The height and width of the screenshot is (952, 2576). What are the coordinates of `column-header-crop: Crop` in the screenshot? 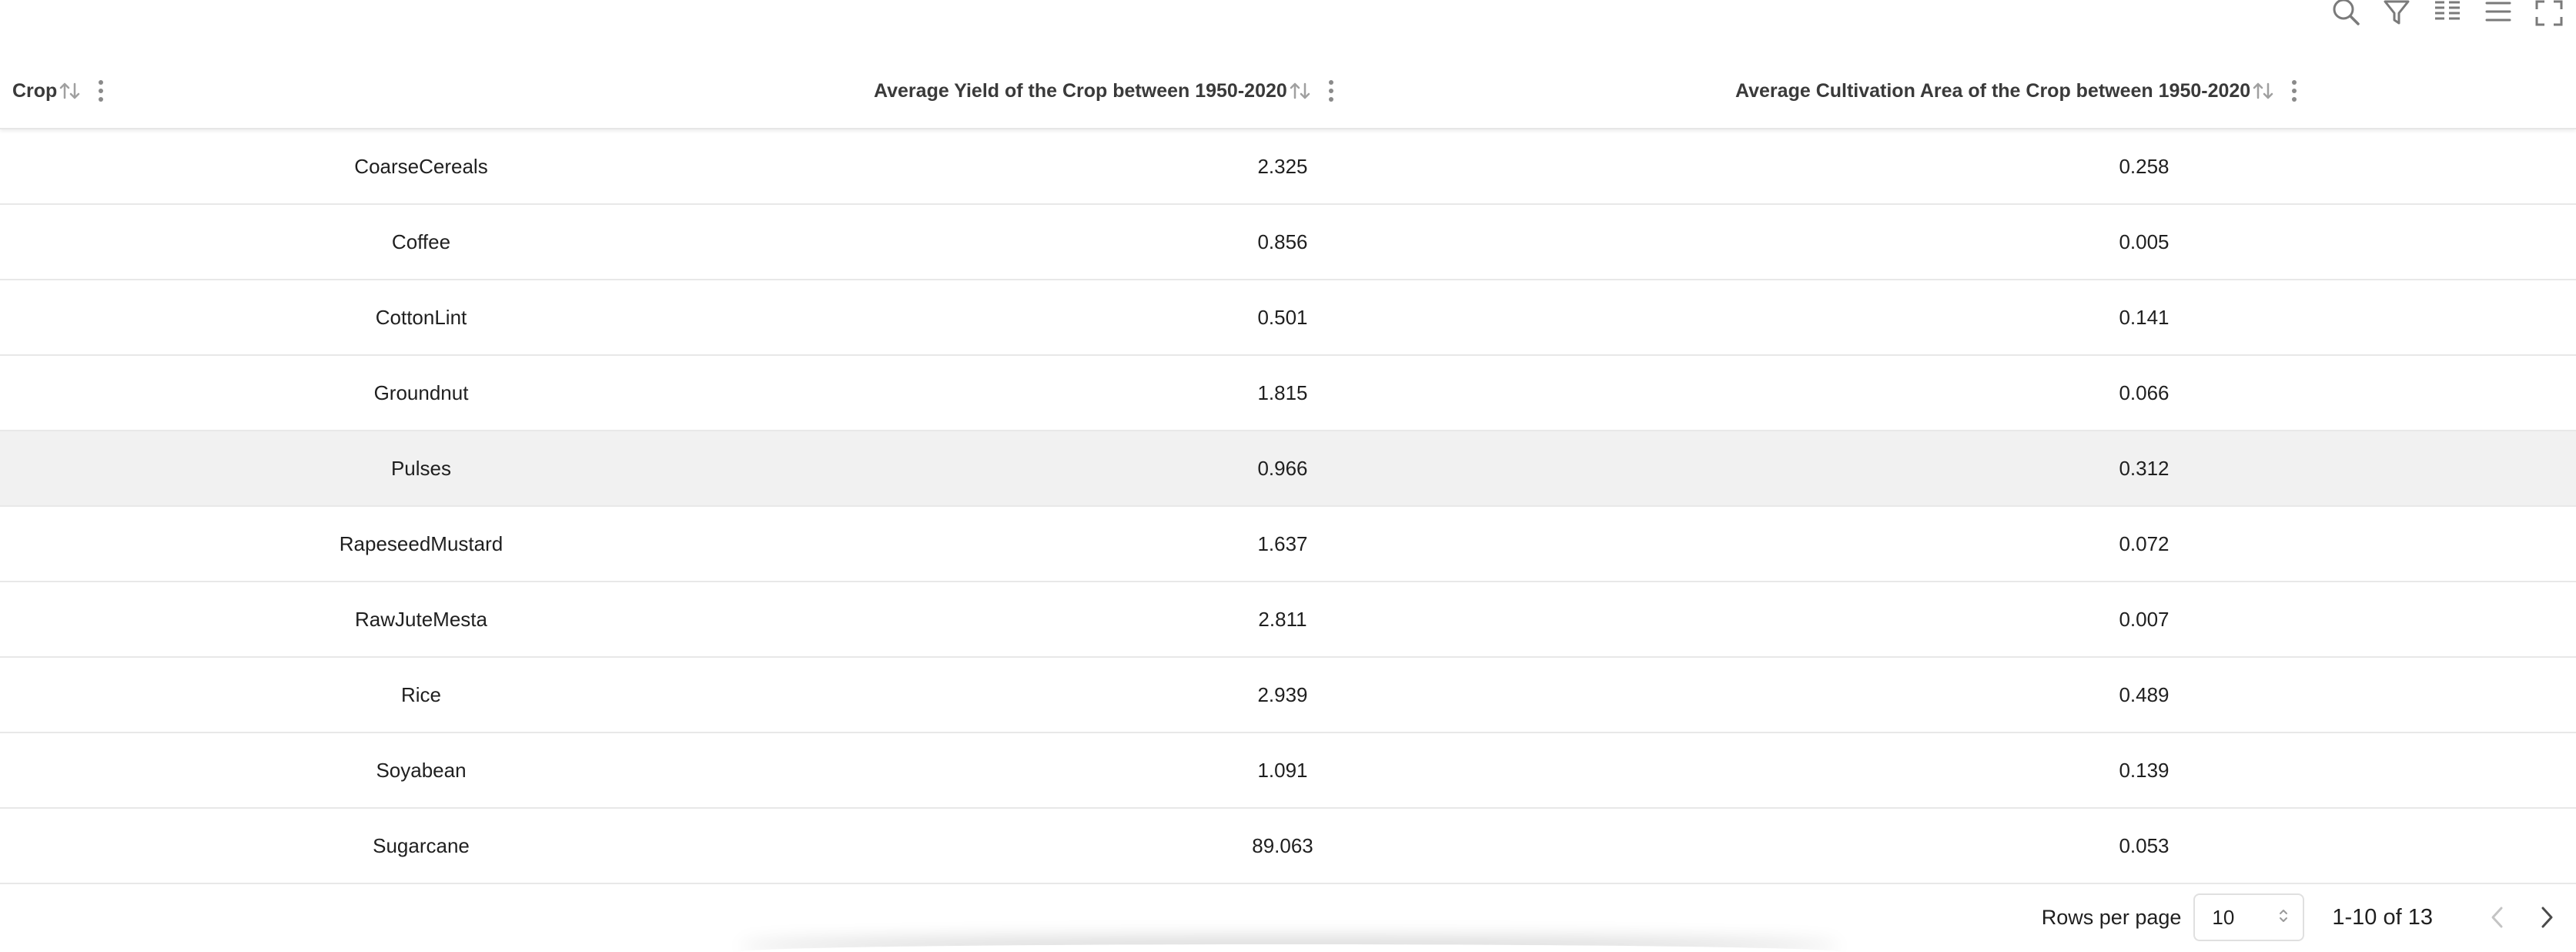 It's located at (58, 91).